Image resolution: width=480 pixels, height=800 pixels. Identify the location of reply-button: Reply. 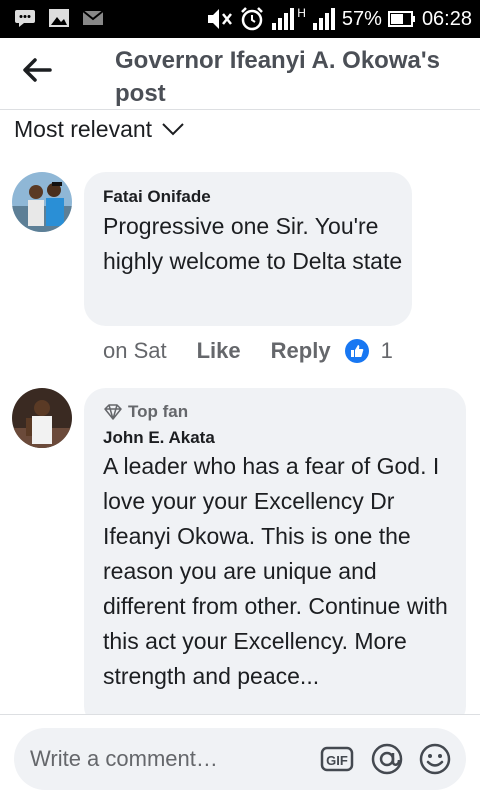
(301, 351).